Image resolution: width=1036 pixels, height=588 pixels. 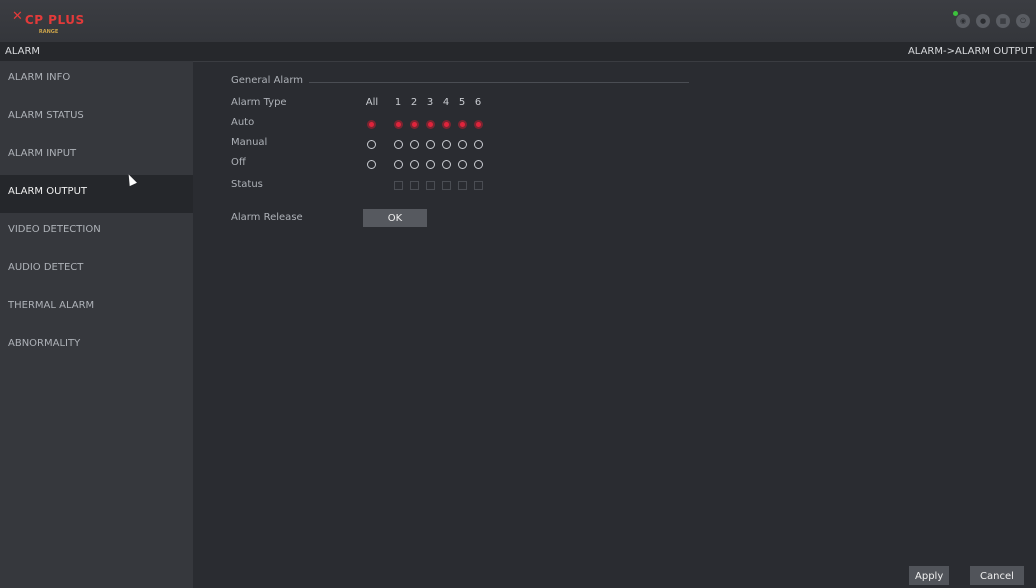 What do you see at coordinates (398, 144) in the screenshot?
I see `manual-1-radio` at bounding box center [398, 144].